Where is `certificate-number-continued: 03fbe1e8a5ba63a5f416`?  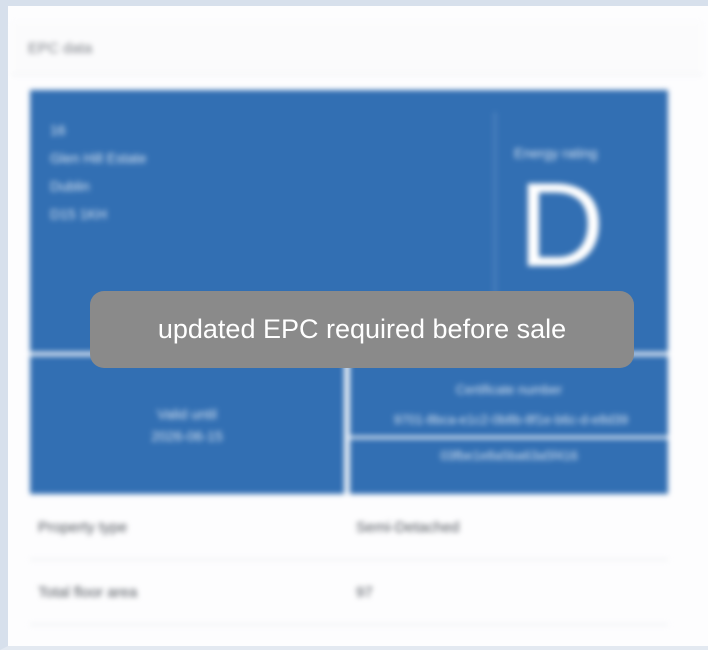 certificate-number-continued: 03fbe1e8a5ba63a5f416 is located at coordinates (509, 455).